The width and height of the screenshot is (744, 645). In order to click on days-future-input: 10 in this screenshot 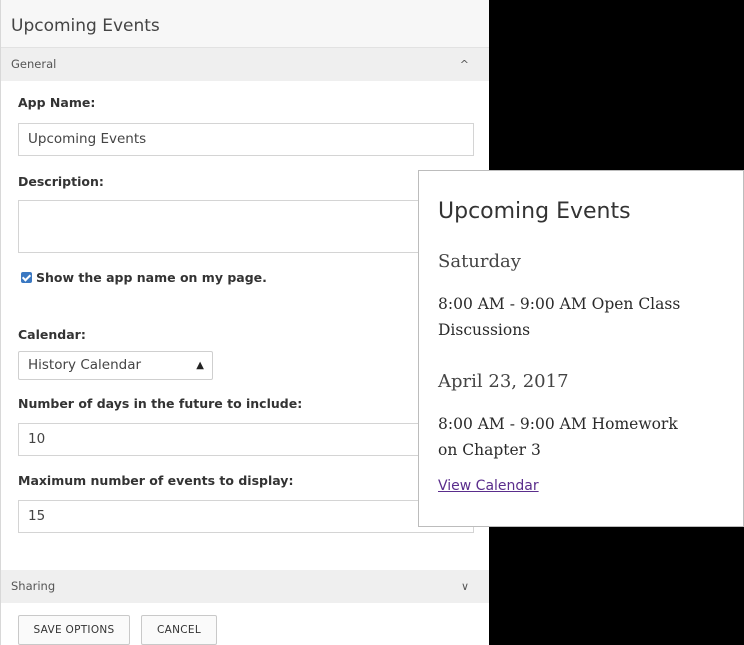, I will do `click(246, 439)`.